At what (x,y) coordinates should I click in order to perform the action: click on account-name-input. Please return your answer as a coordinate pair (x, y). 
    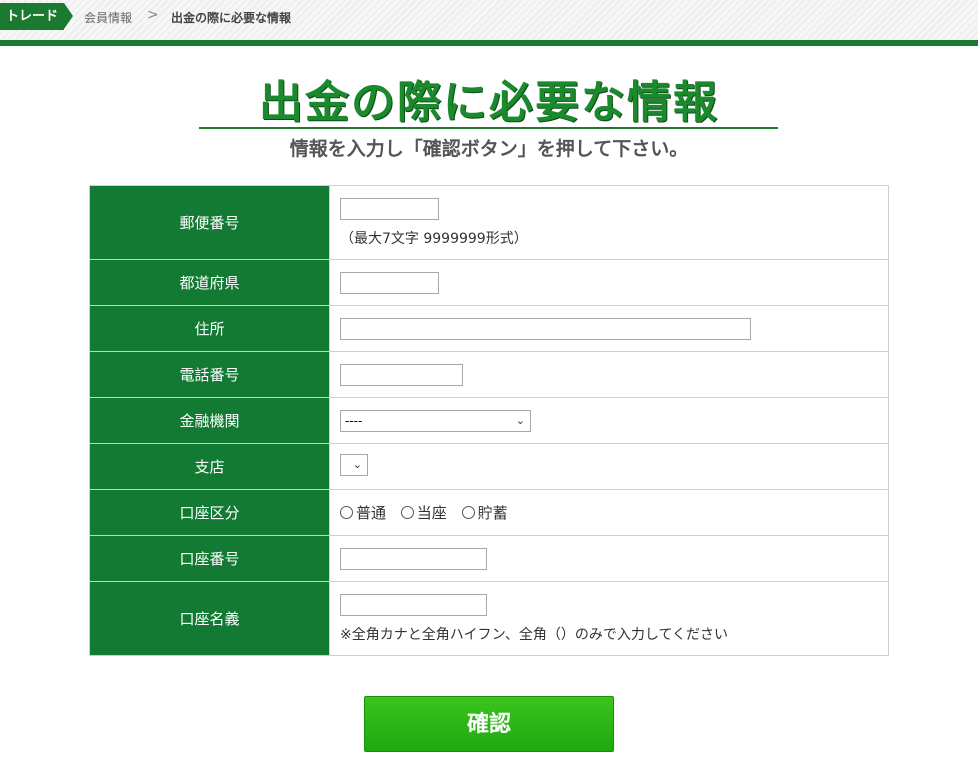
    Looking at the image, I should click on (413, 604).